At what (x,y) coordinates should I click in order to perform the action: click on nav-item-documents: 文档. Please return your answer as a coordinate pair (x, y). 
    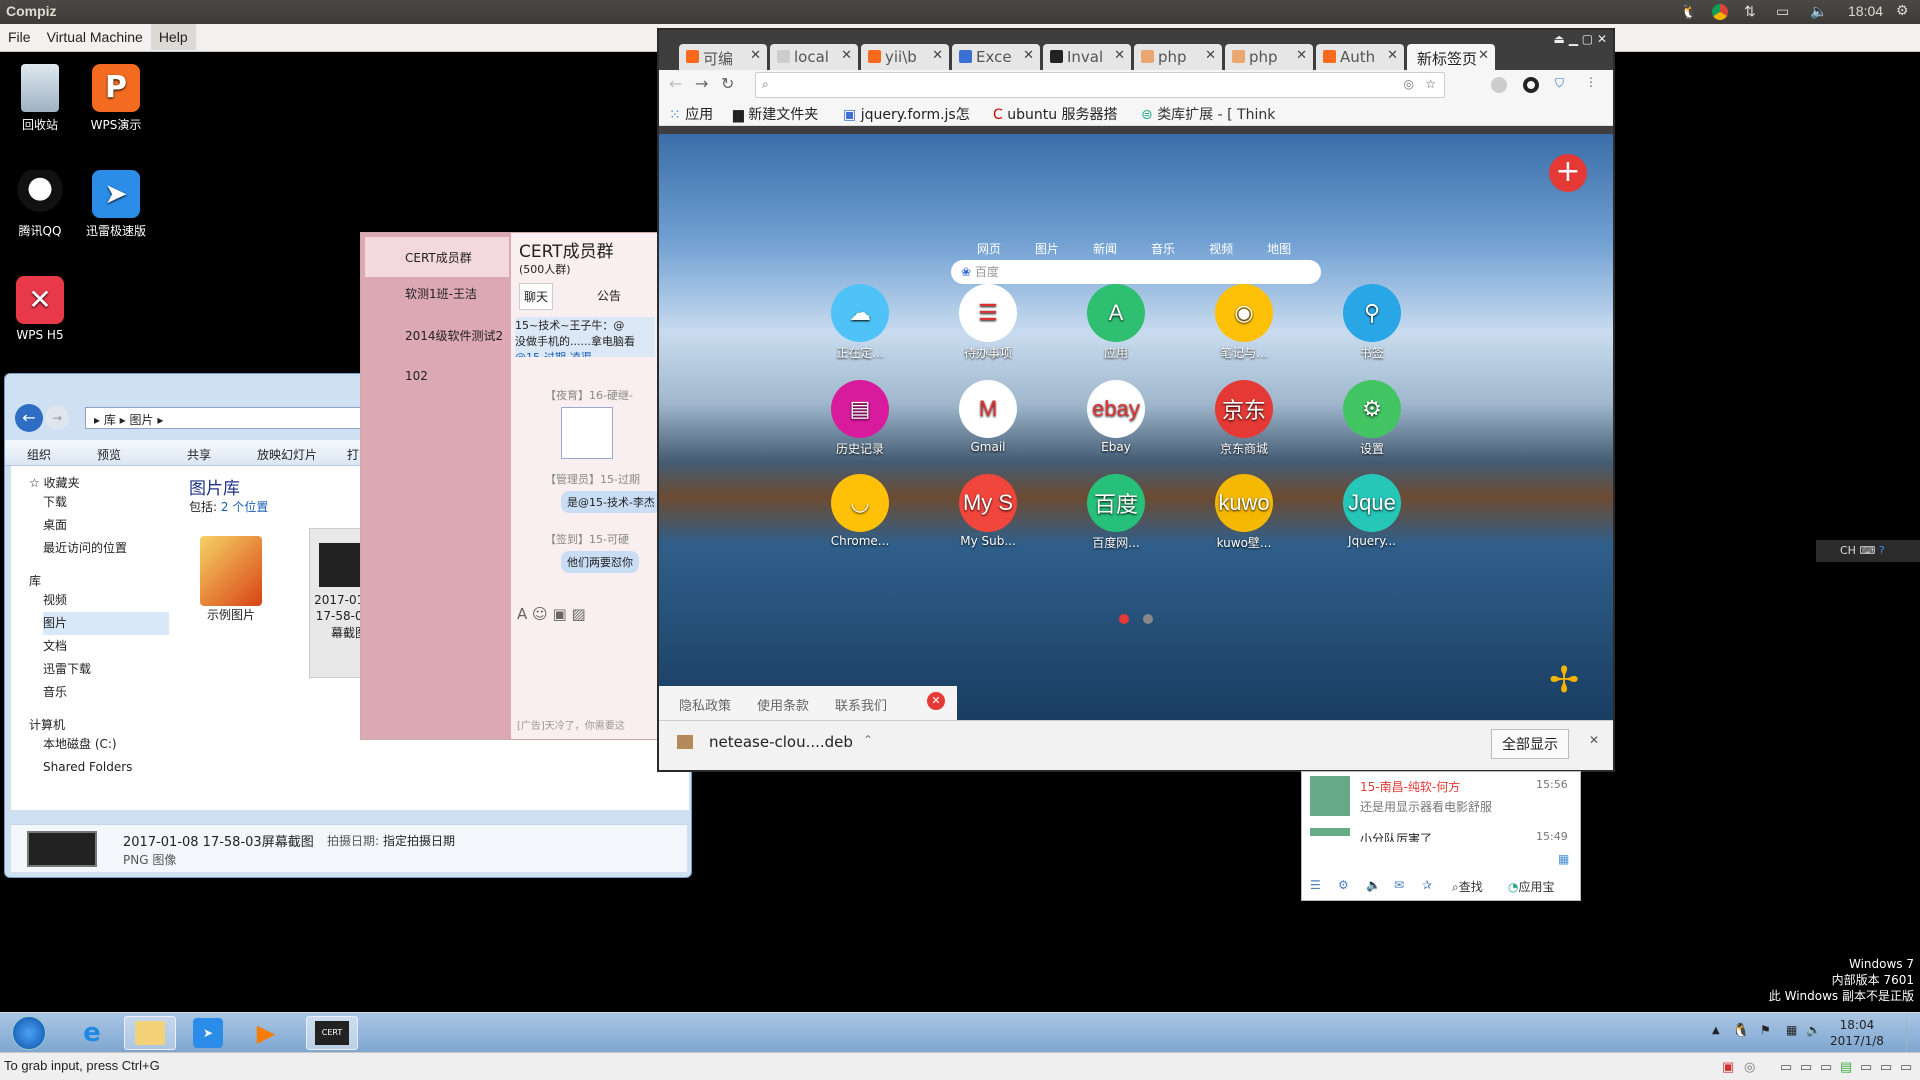
    Looking at the image, I should click on (106, 646).